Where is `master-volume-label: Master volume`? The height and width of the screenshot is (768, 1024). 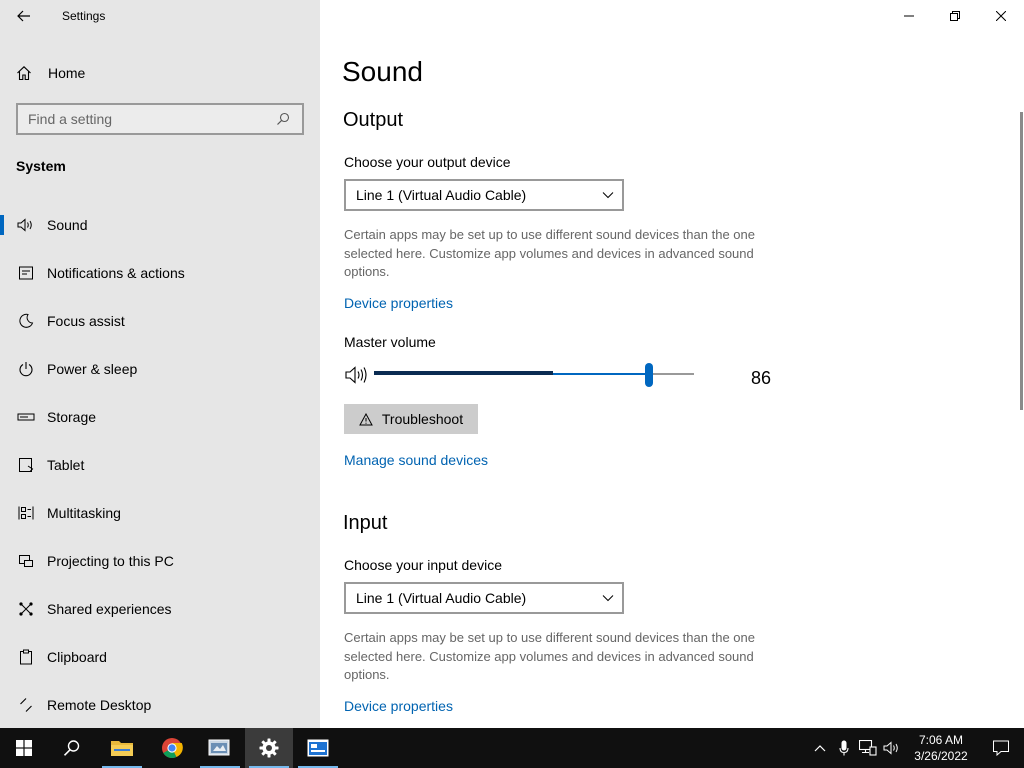 master-volume-label: Master volume is located at coordinates (390, 342).